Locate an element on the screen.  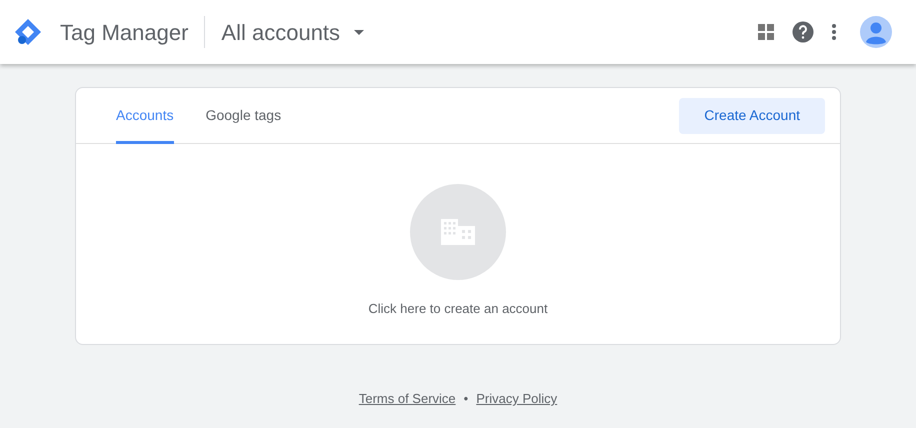
logo-icon is located at coordinates (28, 32).